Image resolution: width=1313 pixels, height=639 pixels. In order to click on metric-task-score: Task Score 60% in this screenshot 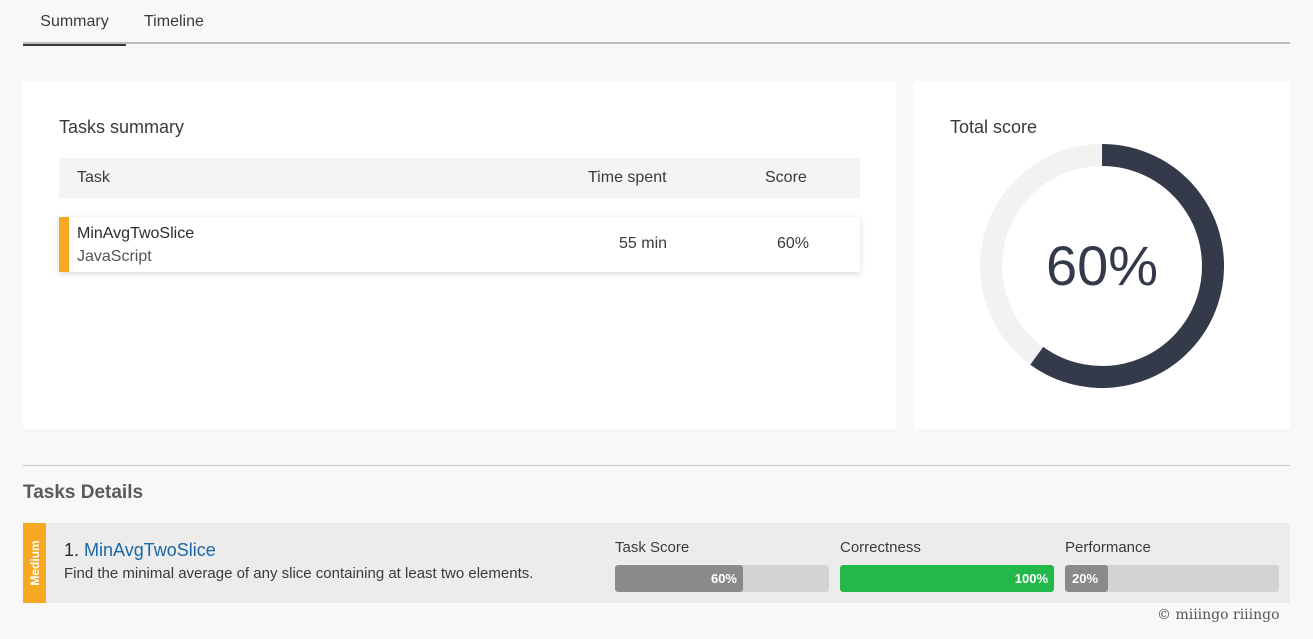, I will do `click(722, 565)`.